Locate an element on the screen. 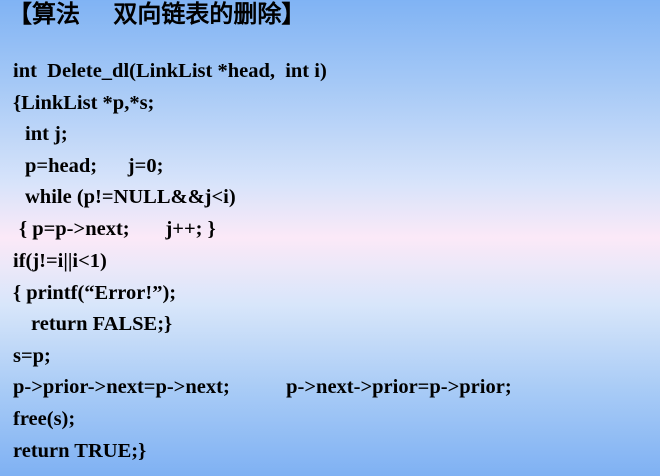 Image resolution: width=660 pixels, height=476 pixels. code-line-printf: { printf(“Error!”); is located at coordinates (95, 293).